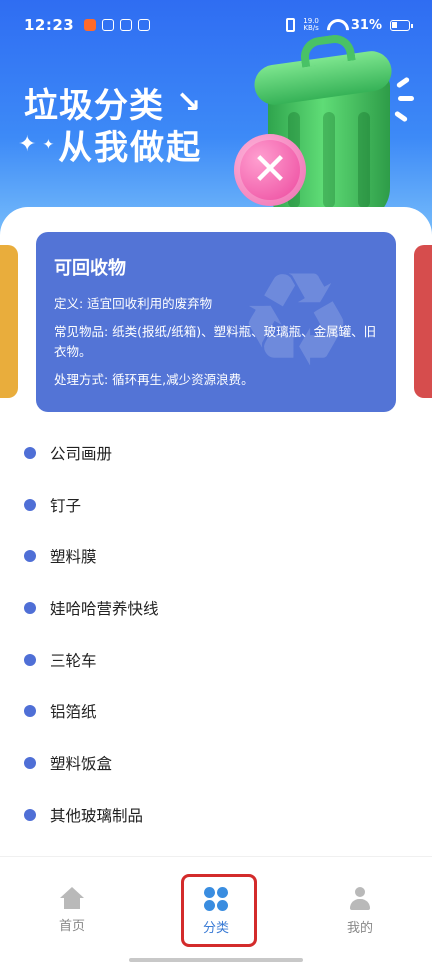  Describe the element at coordinates (216, 711) in the screenshot. I see `list-item: 铝箔纸` at that location.